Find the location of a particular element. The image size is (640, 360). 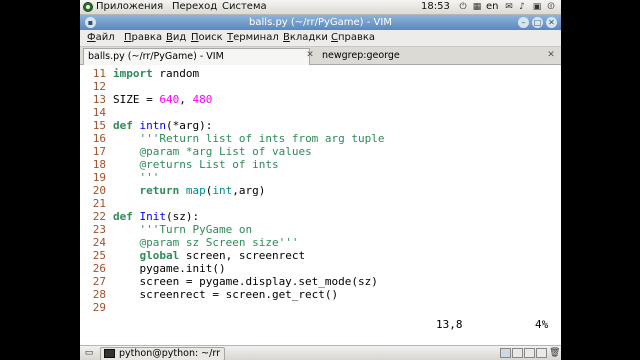

line-number: 17 is located at coordinates (99, 151).